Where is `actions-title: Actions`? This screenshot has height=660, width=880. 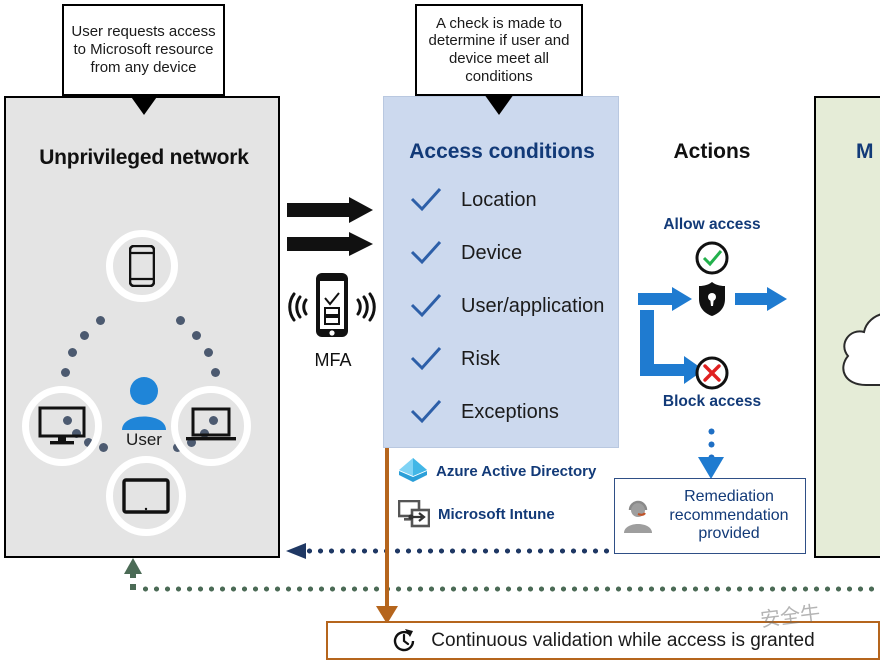 actions-title: Actions is located at coordinates (712, 151).